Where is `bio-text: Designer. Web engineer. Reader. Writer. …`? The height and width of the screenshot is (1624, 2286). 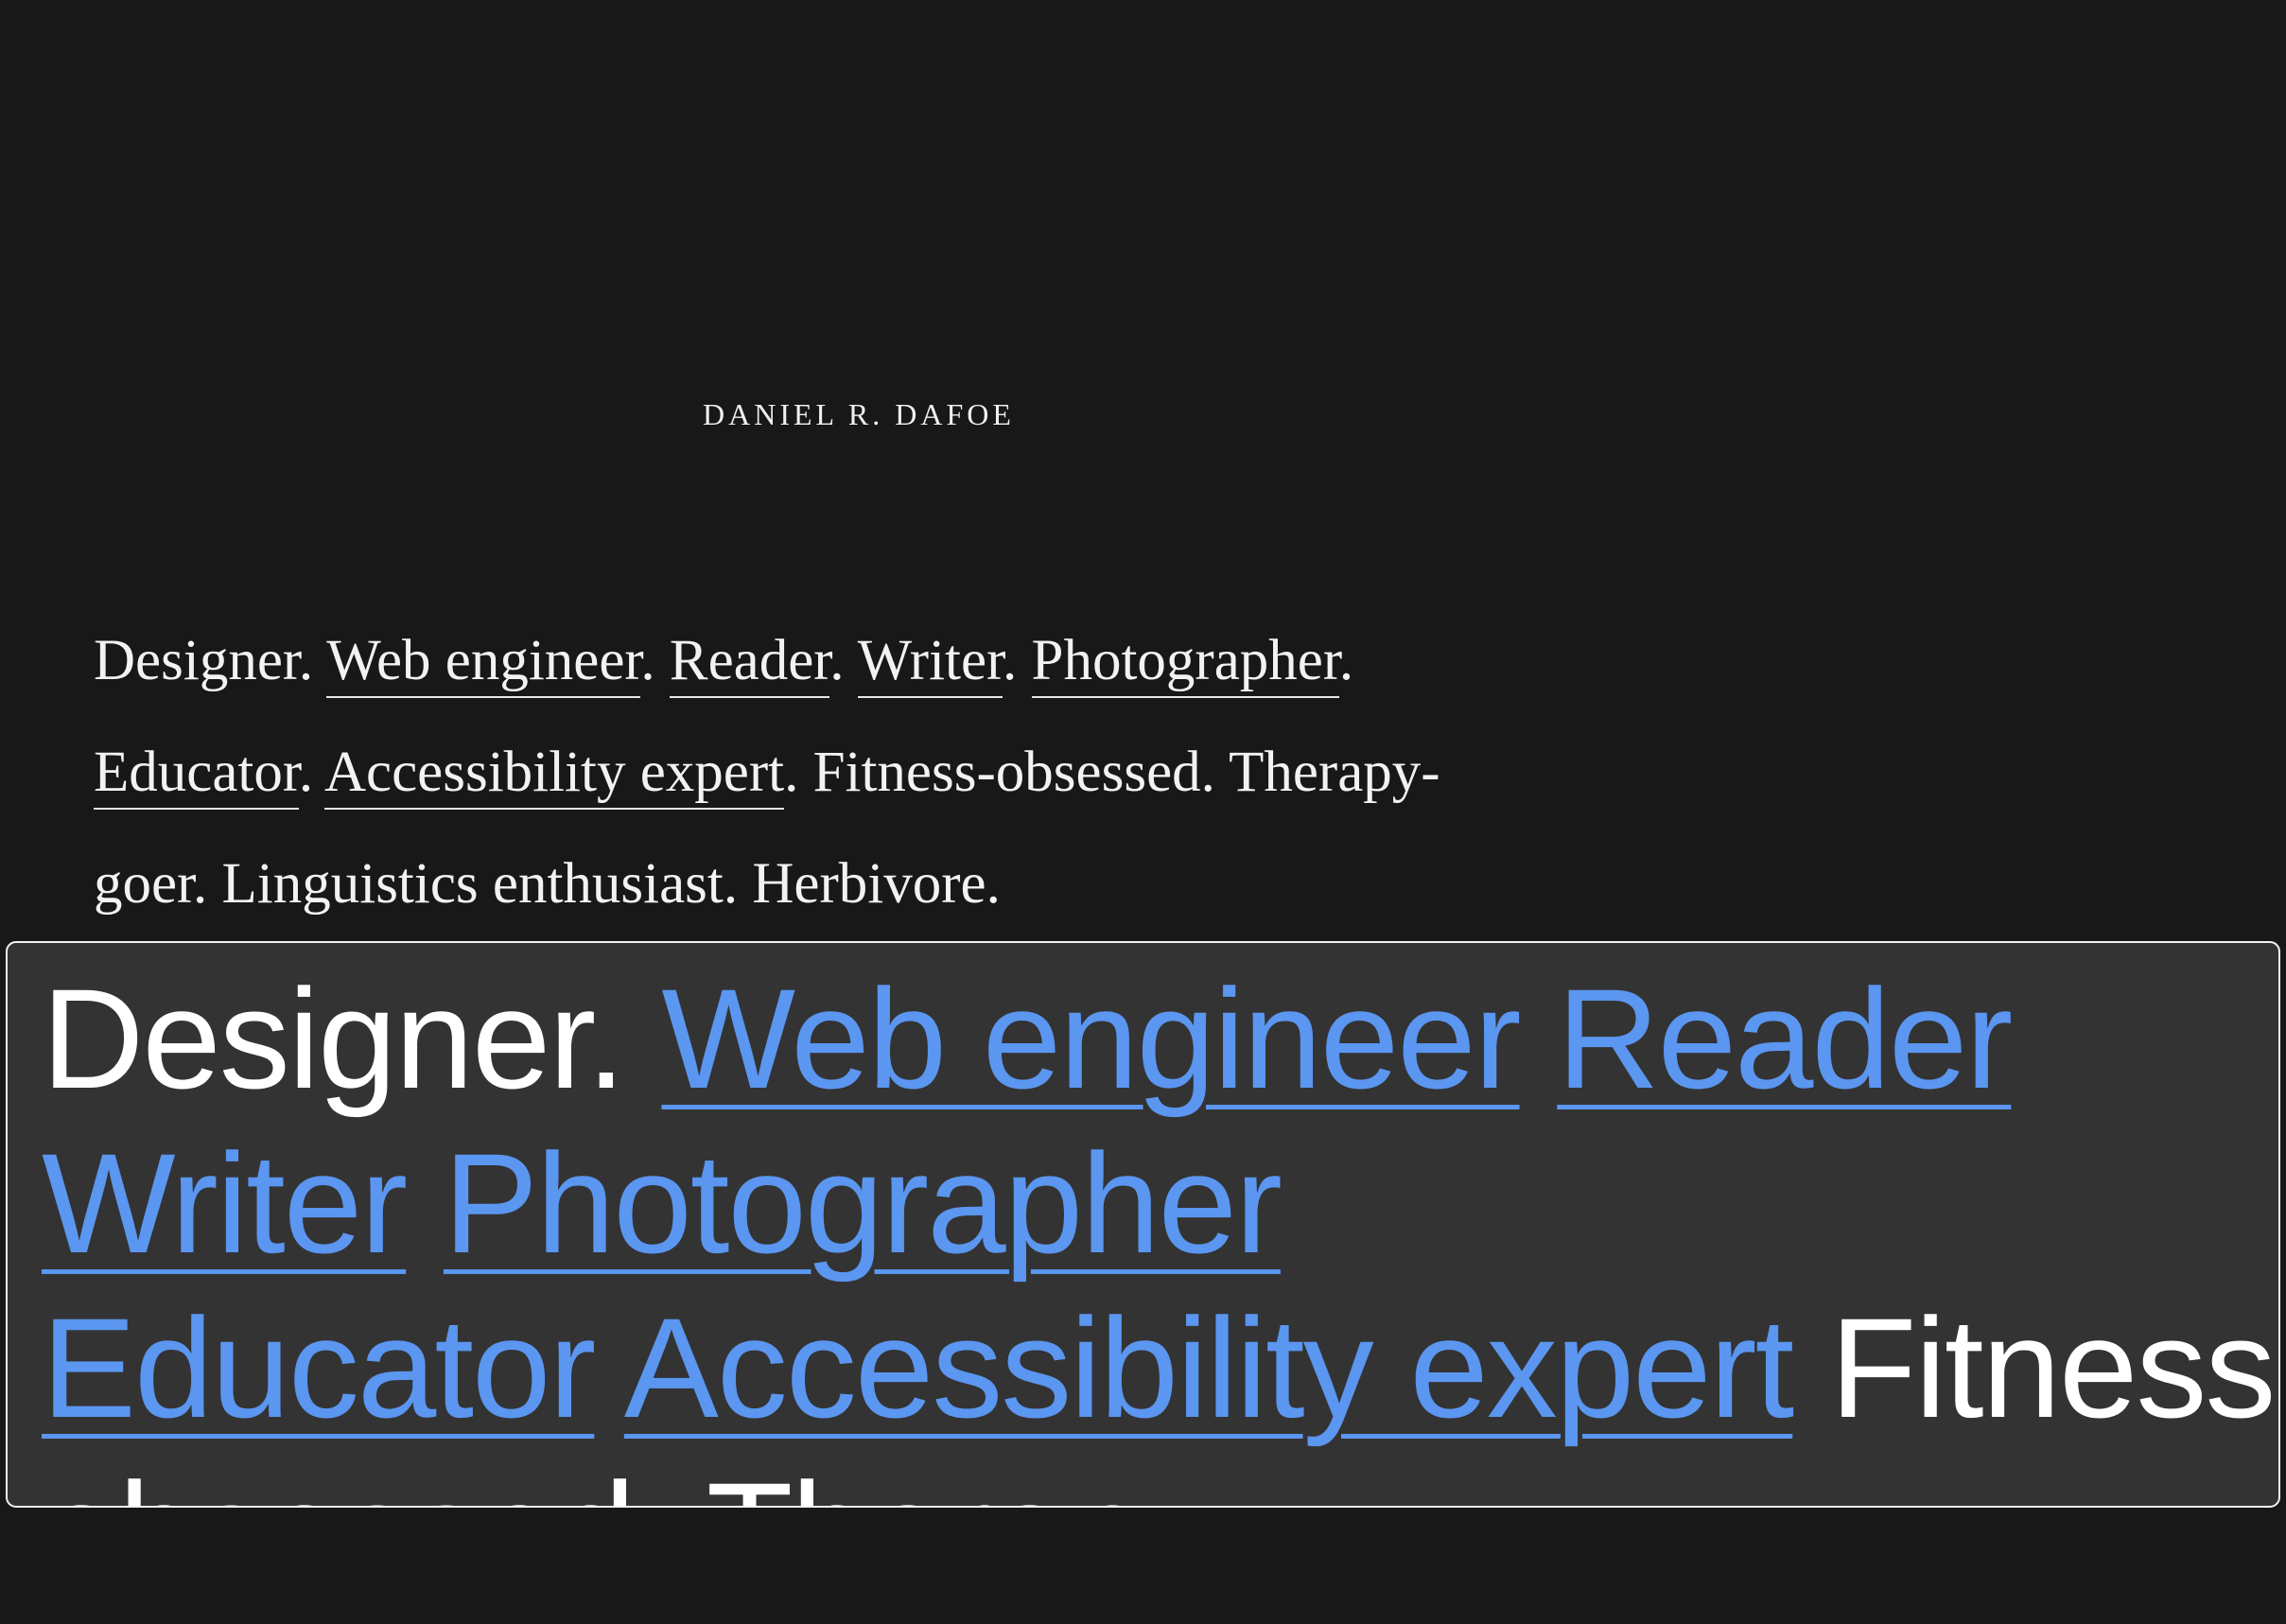 bio-text: Designer. Web engineer. Reader. Writer. … is located at coordinates (767, 772).